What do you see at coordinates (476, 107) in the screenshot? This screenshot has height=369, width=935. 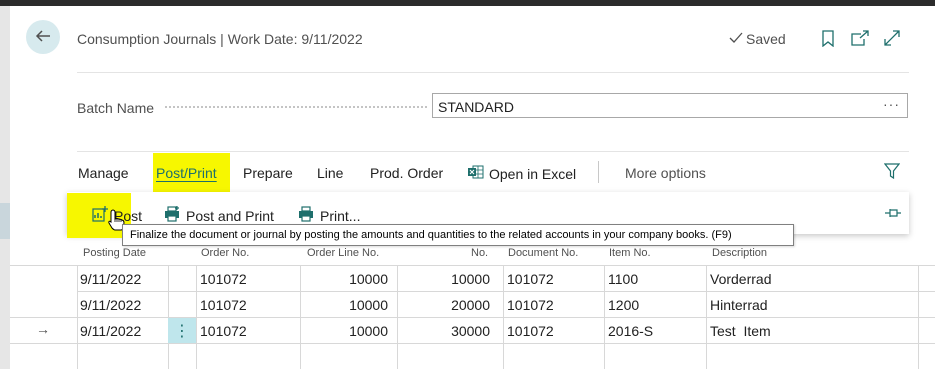 I see `batch-name-value: STANDARD` at bounding box center [476, 107].